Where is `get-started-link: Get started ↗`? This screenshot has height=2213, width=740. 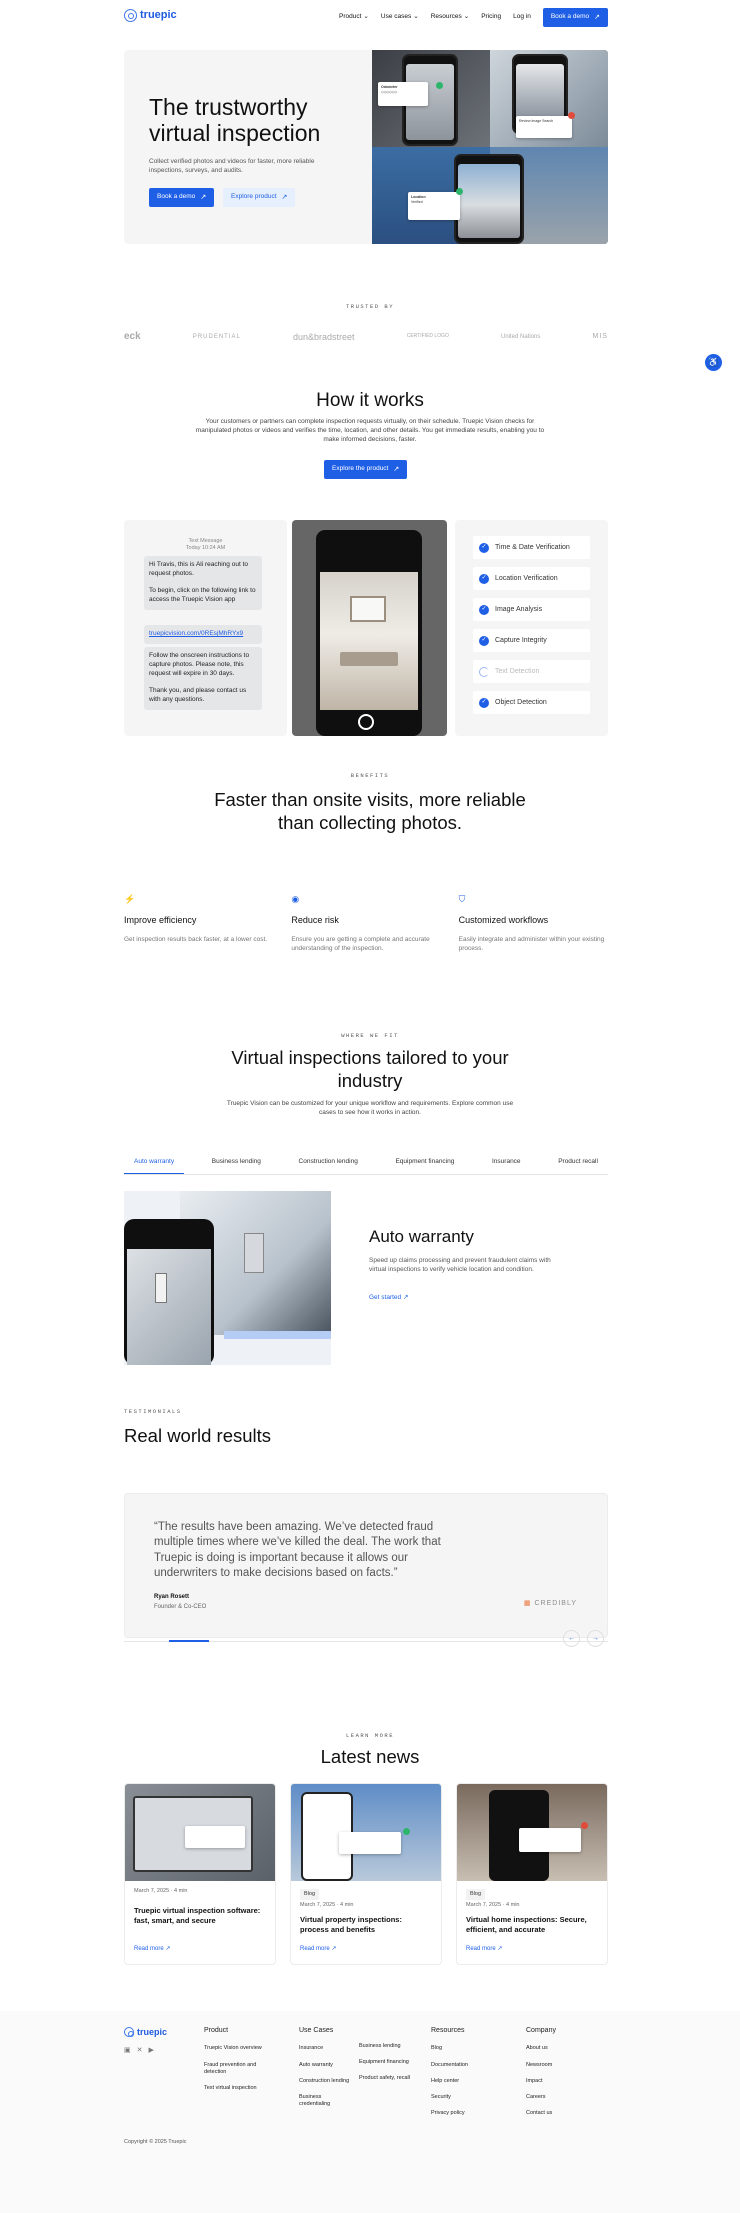 get-started-link: Get started ↗ is located at coordinates (388, 1298).